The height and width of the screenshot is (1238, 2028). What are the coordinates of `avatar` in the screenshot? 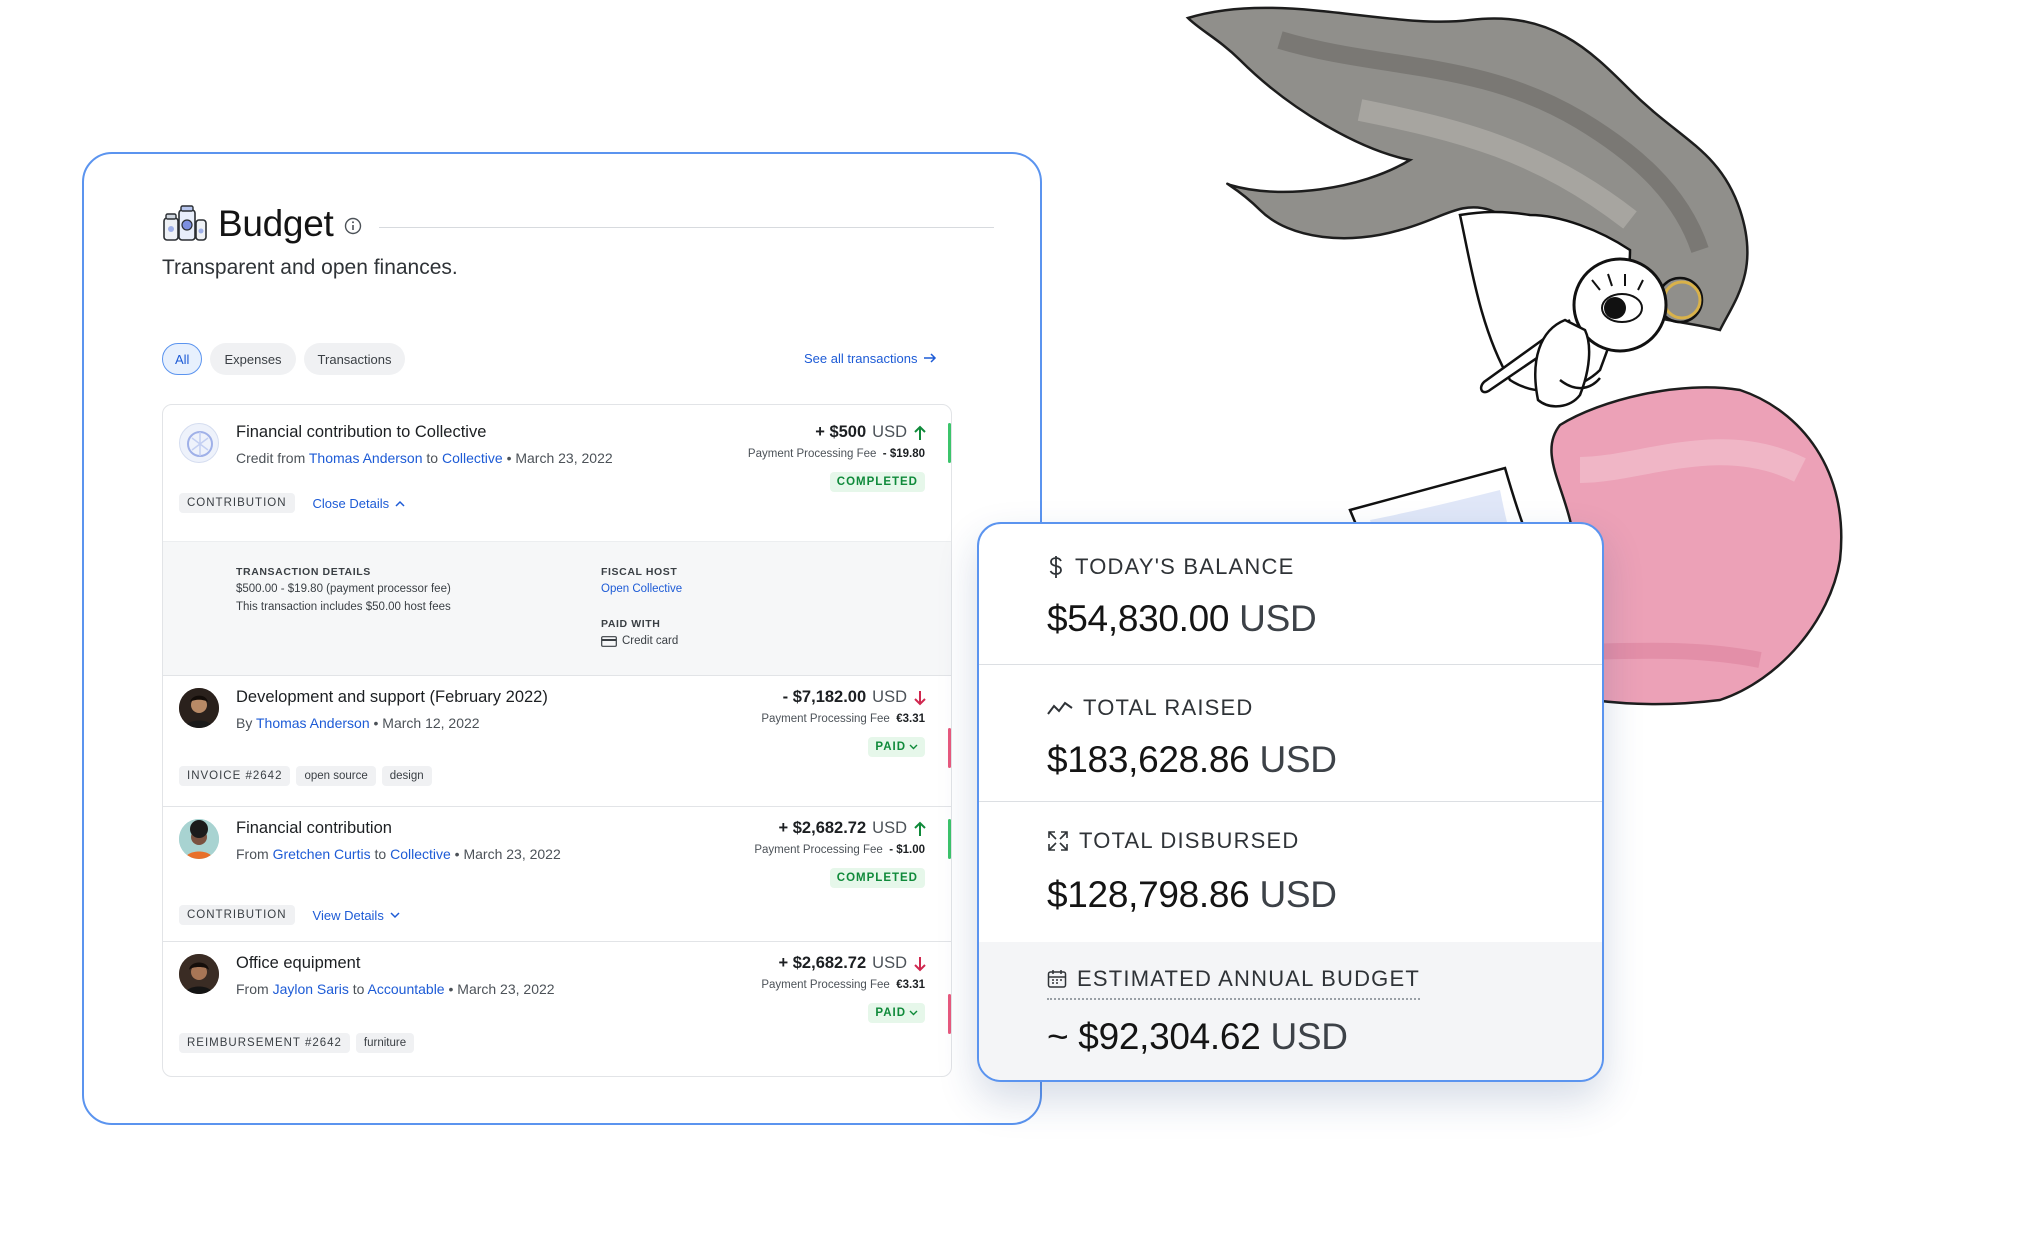 It's located at (199, 974).